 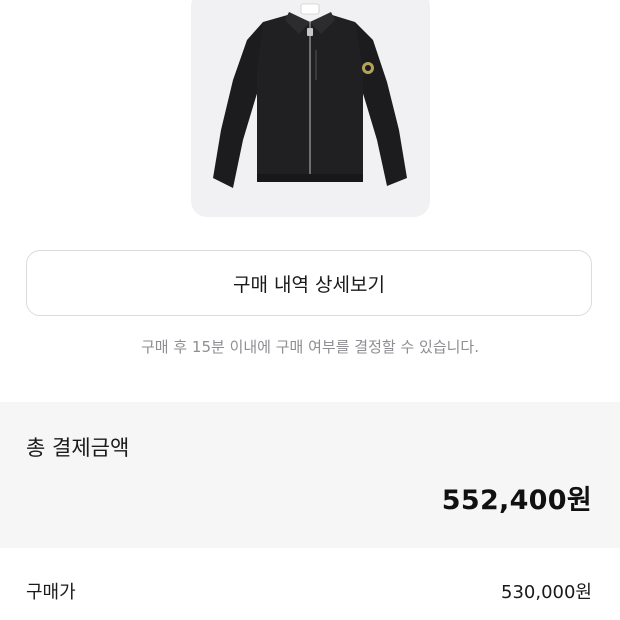 I want to click on view-purchase-details-button: 구매 내역 상세보기, so click(x=309, y=283).